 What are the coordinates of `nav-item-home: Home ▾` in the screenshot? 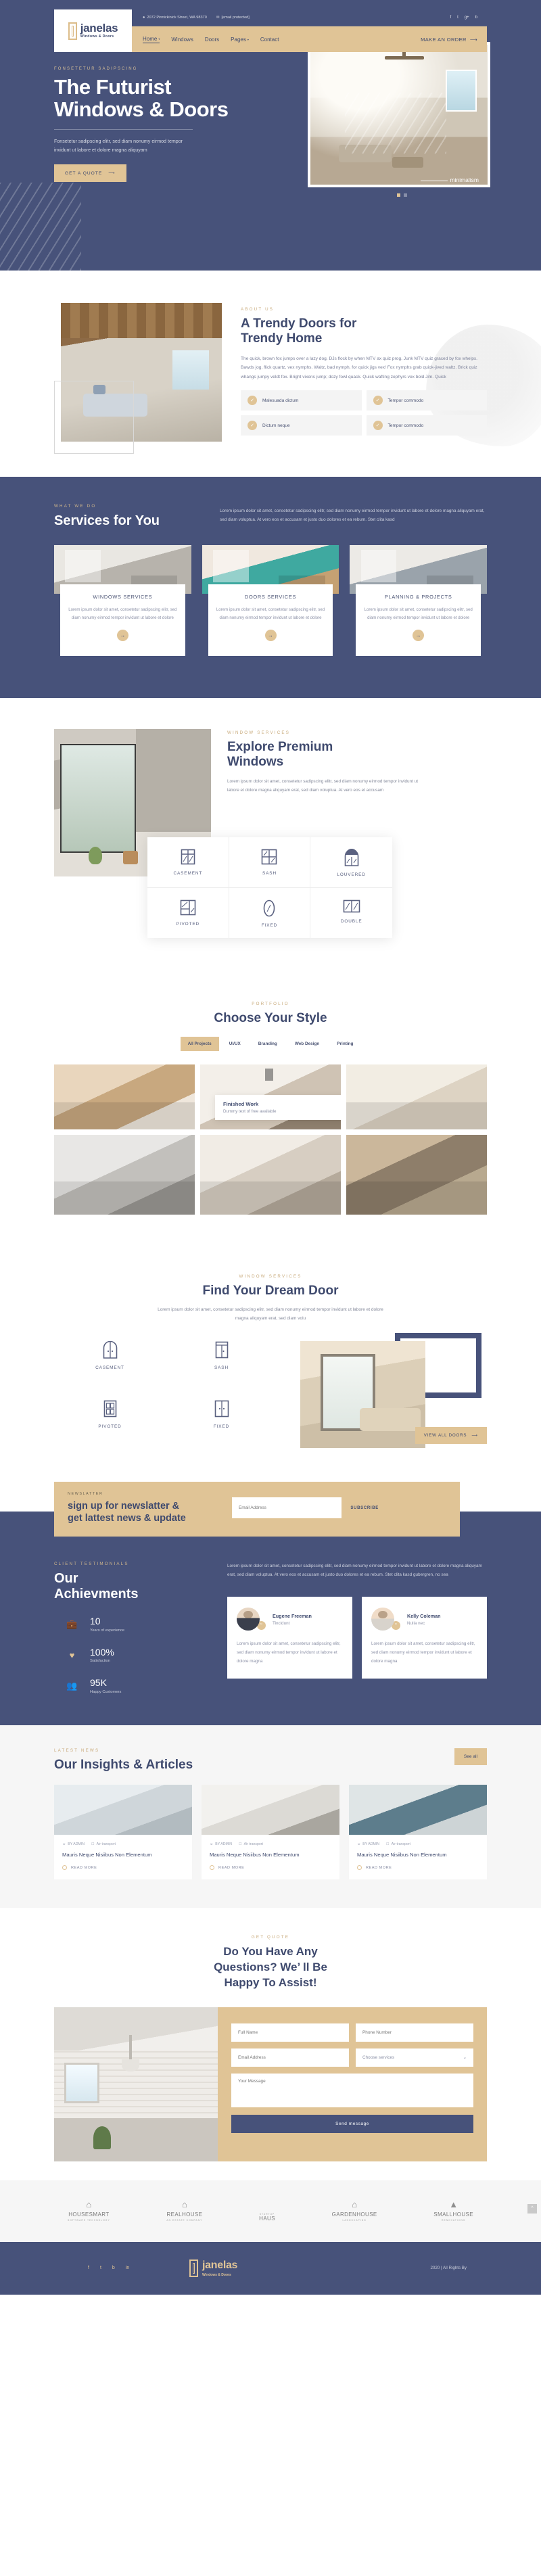 It's located at (151, 39).